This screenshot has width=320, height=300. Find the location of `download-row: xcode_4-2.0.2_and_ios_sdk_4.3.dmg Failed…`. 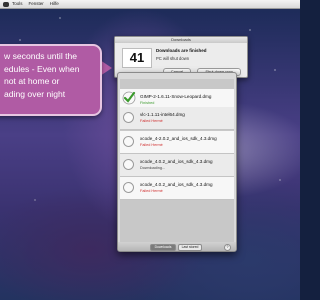

download-row: xcode_4-2.0.2_and_ios_sdk_4.3.dmg Failed… is located at coordinates (177, 142).